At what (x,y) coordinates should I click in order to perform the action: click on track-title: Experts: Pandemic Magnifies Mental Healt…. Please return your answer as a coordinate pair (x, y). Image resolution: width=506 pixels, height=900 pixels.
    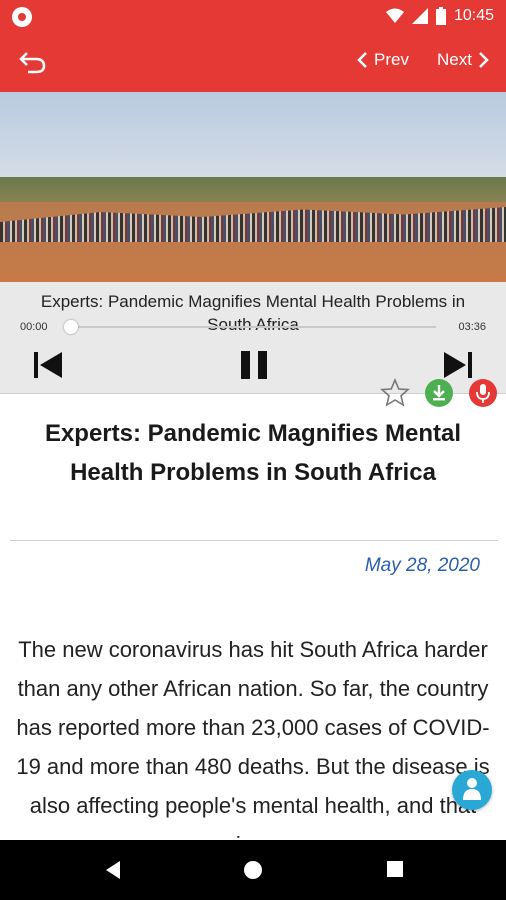
    Looking at the image, I should click on (253, 313).